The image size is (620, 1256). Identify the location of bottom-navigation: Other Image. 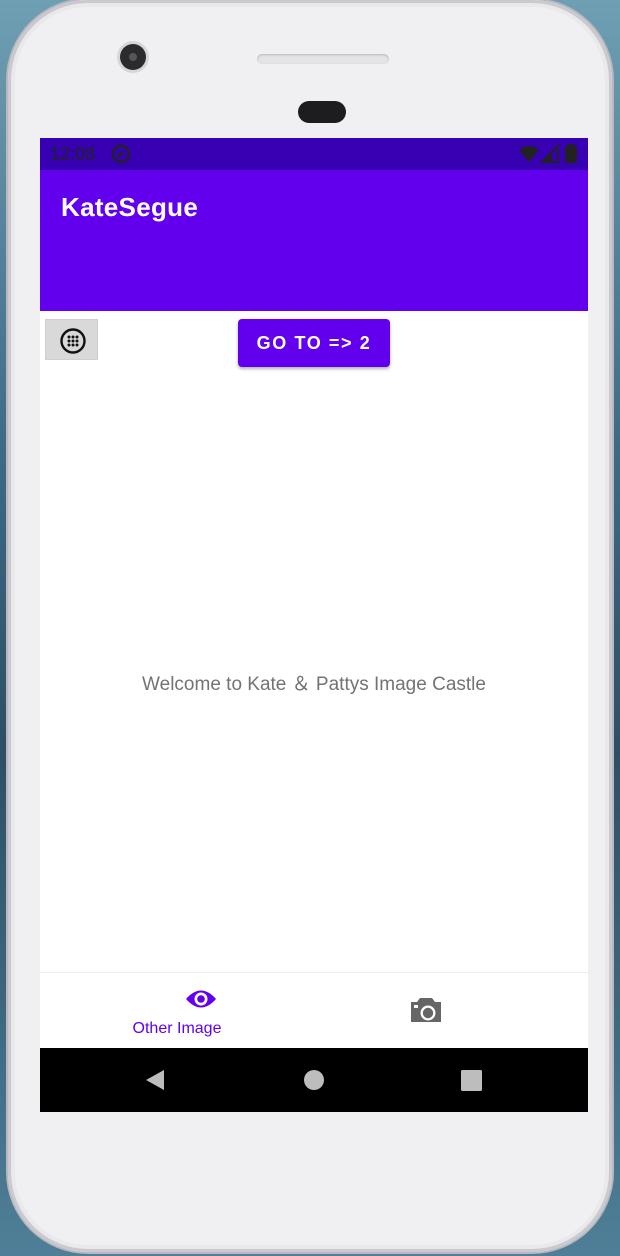
(314, 1010).